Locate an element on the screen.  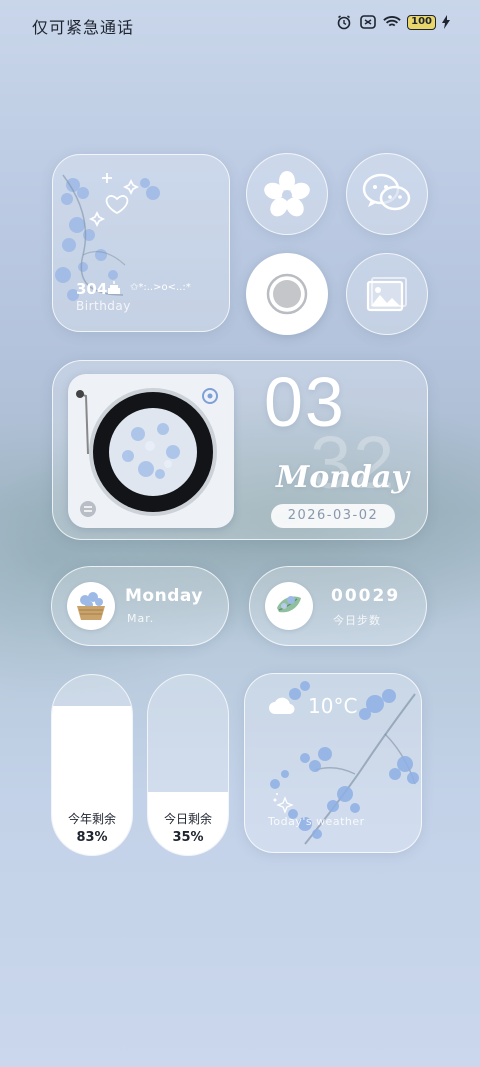
year-remaining-bar: 今年剩余 83% is located at coordinates (92, 765).